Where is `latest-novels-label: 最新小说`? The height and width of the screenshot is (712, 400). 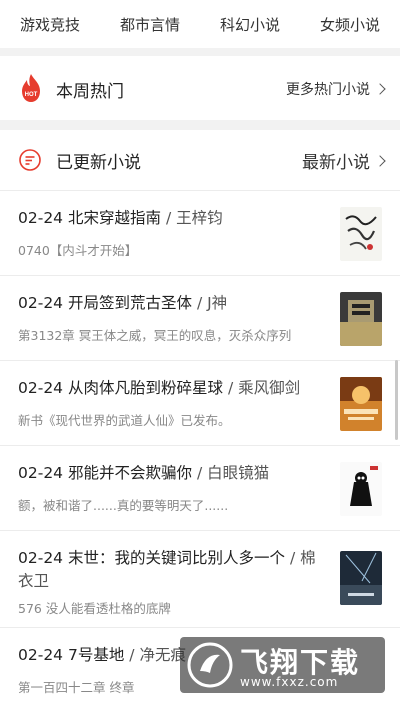 latest-novels-label: 最新小说 is located at coordinates (336, 163).